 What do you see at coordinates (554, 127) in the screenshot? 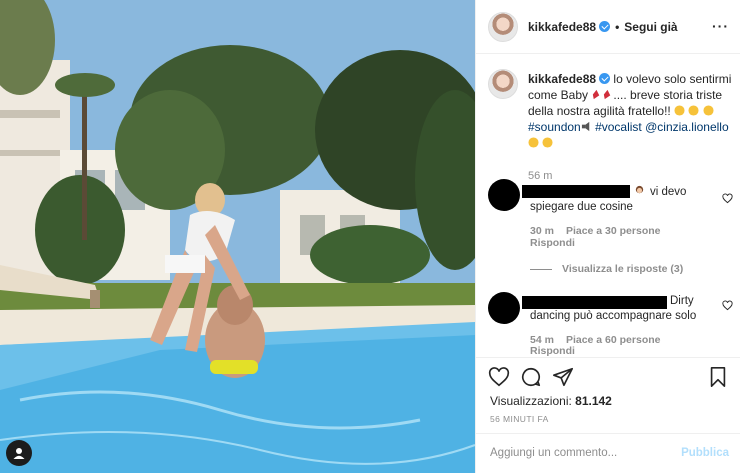
I see `hashtag-soundon: #soundon` at bounding box center [554, 127].